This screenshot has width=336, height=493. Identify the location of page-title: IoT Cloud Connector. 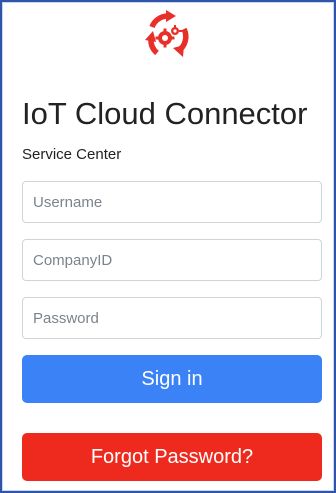
(165, 113).